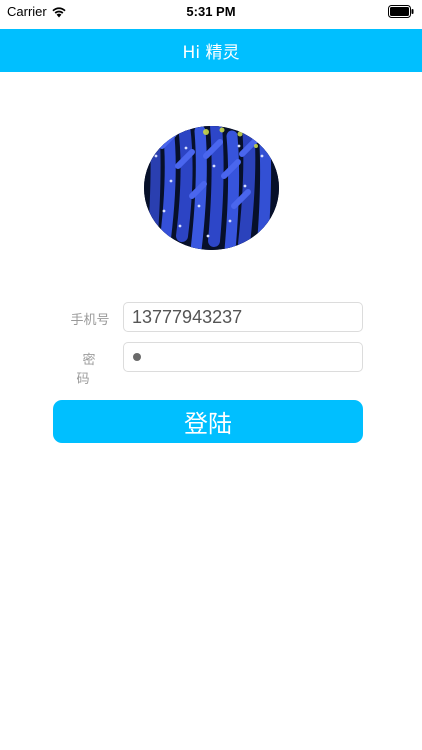 The image size is (422, 750). What do you see at coordinates (401, 11) in the screenshot?
I see `battery-icon` at bounding box center [401, 11].